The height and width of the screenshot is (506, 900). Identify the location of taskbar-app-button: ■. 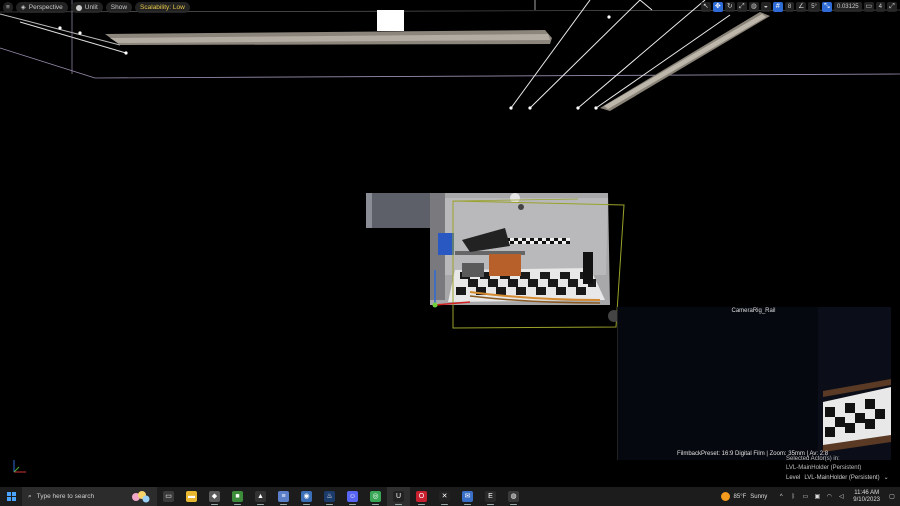
(237, 496).